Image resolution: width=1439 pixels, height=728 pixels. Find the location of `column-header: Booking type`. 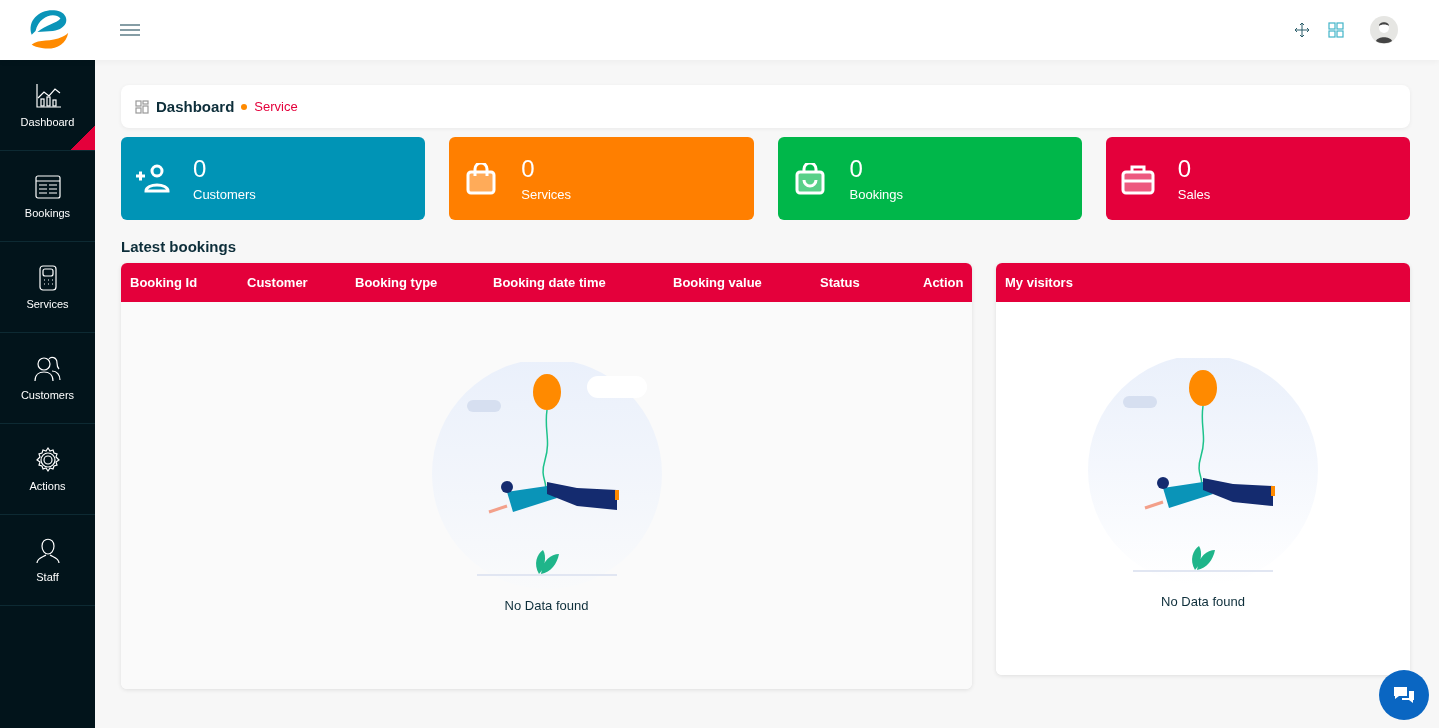

column-header: Booking type is located at coordinates (397, 282).